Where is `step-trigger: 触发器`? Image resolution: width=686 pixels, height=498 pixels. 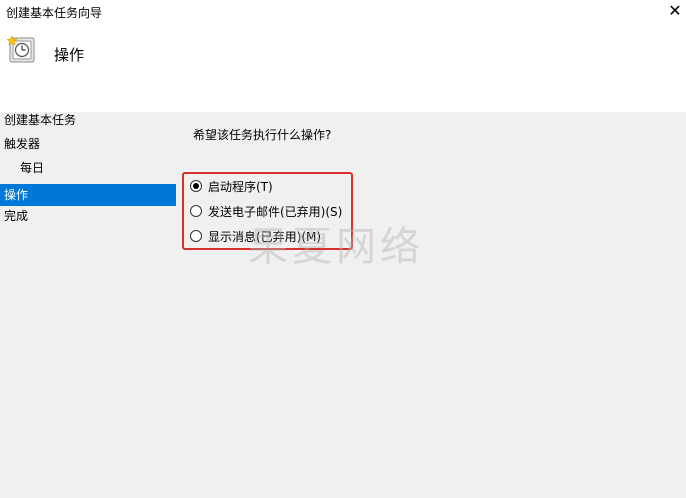 step-trigger: 触发器 is located at coordinates (22, 144).